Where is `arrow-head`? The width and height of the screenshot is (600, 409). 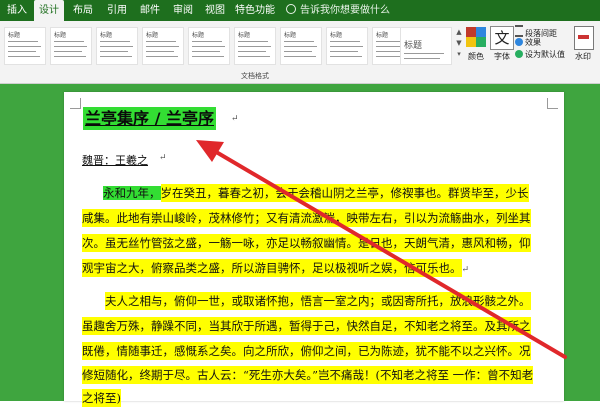
arrow-head is located at coordinates (210, 151).